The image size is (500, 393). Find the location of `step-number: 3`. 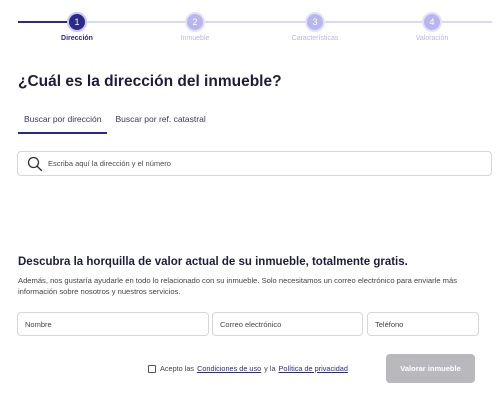

step-number: 3 is located at coordinates (315, 22).